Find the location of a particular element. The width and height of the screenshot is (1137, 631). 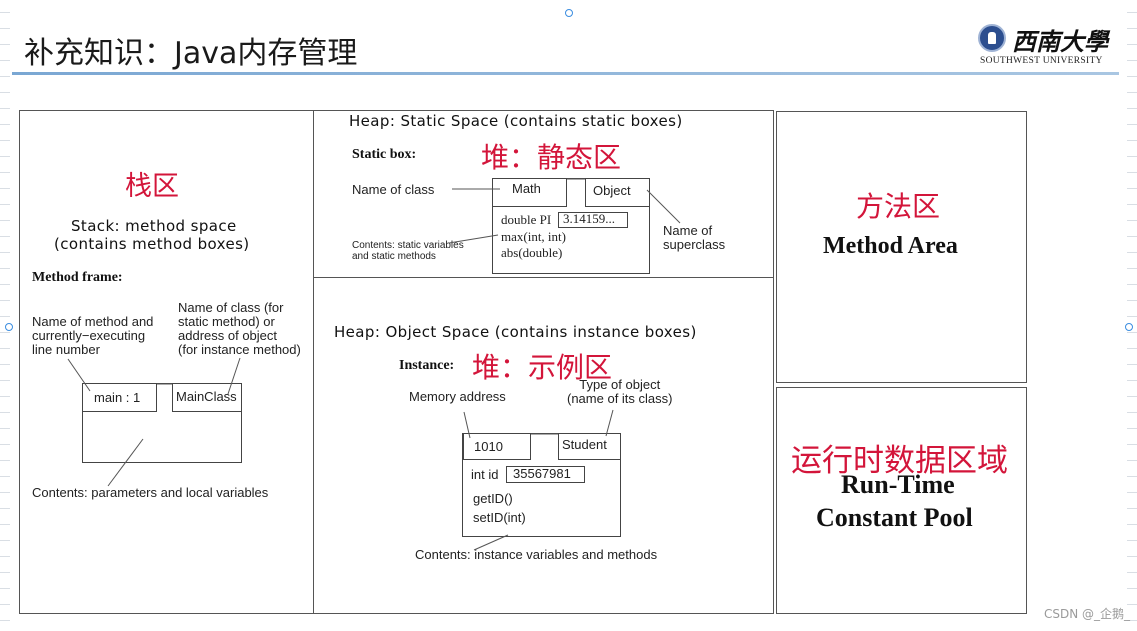

static-box-label: Static box: is located at coordinates (384, 154).